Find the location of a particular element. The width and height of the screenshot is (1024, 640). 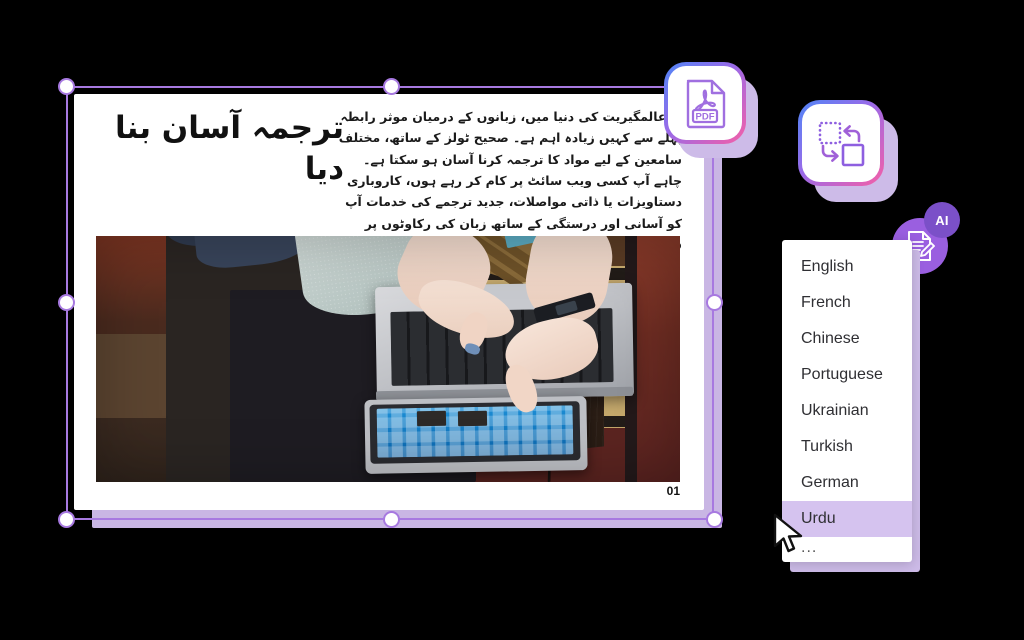

ai-badge-text: AI is located at coordinates (942, 220).